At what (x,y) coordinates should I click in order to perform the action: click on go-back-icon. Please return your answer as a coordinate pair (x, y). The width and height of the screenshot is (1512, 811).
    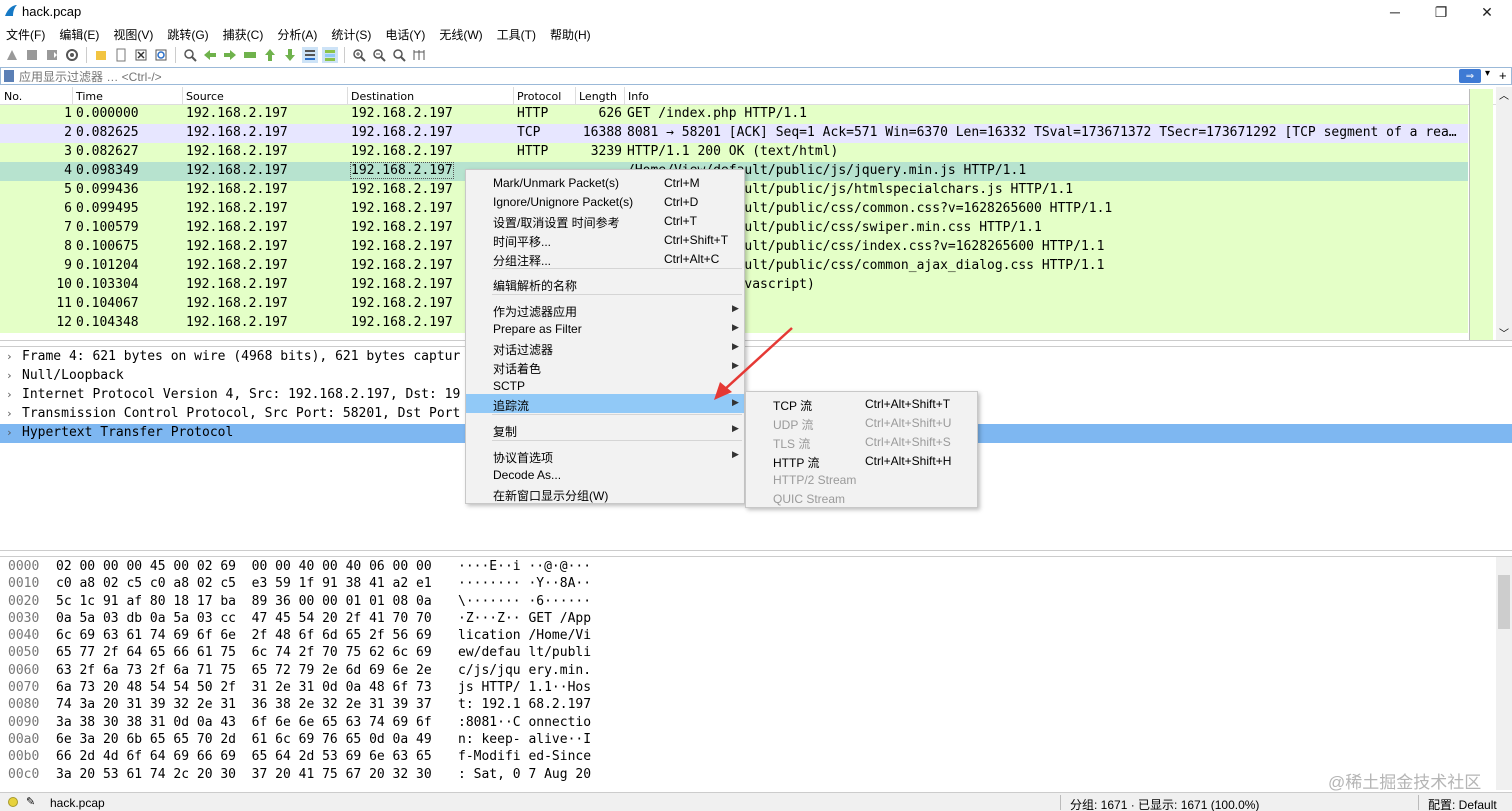
    Looking at the image, I should click on (210, 55).